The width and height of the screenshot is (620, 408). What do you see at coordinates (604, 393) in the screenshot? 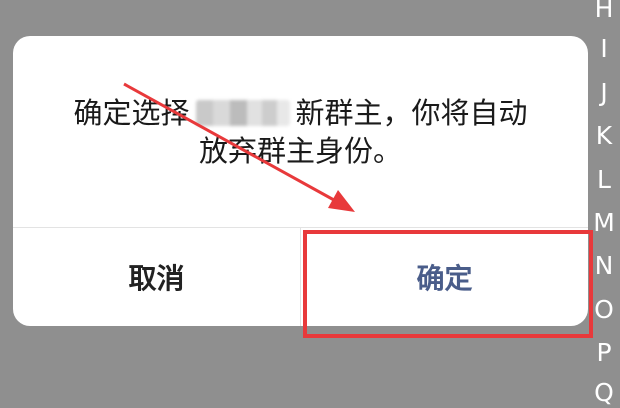
I see `index-letter-q: Q` at bounding box center [604, 393].